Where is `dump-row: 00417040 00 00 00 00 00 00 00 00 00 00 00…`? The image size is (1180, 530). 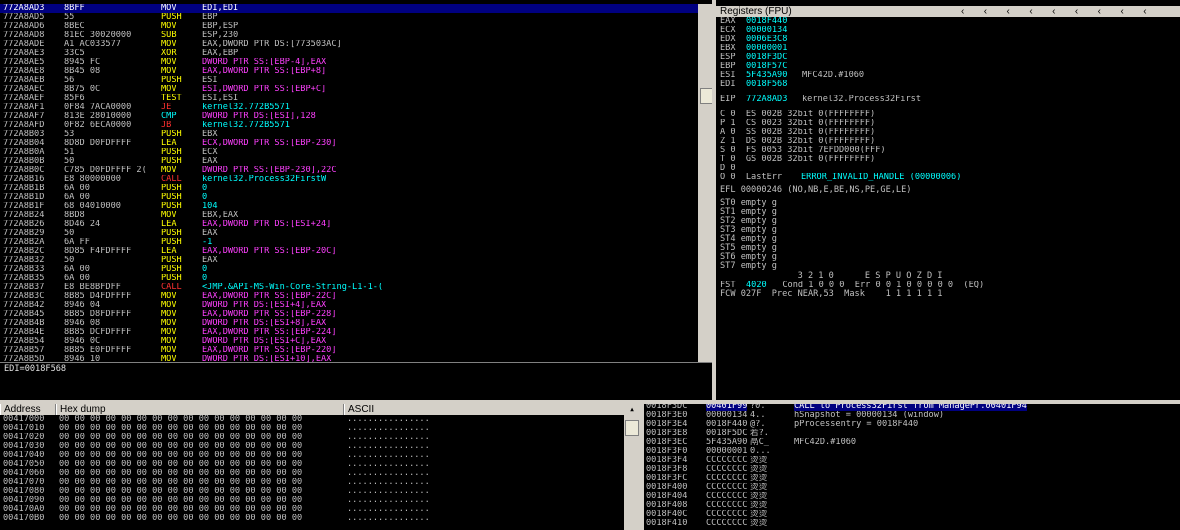 dump-row: 00417040 00 00 00 00 00 00 00 00 00 00 00… is located at coordinates (312, 455).